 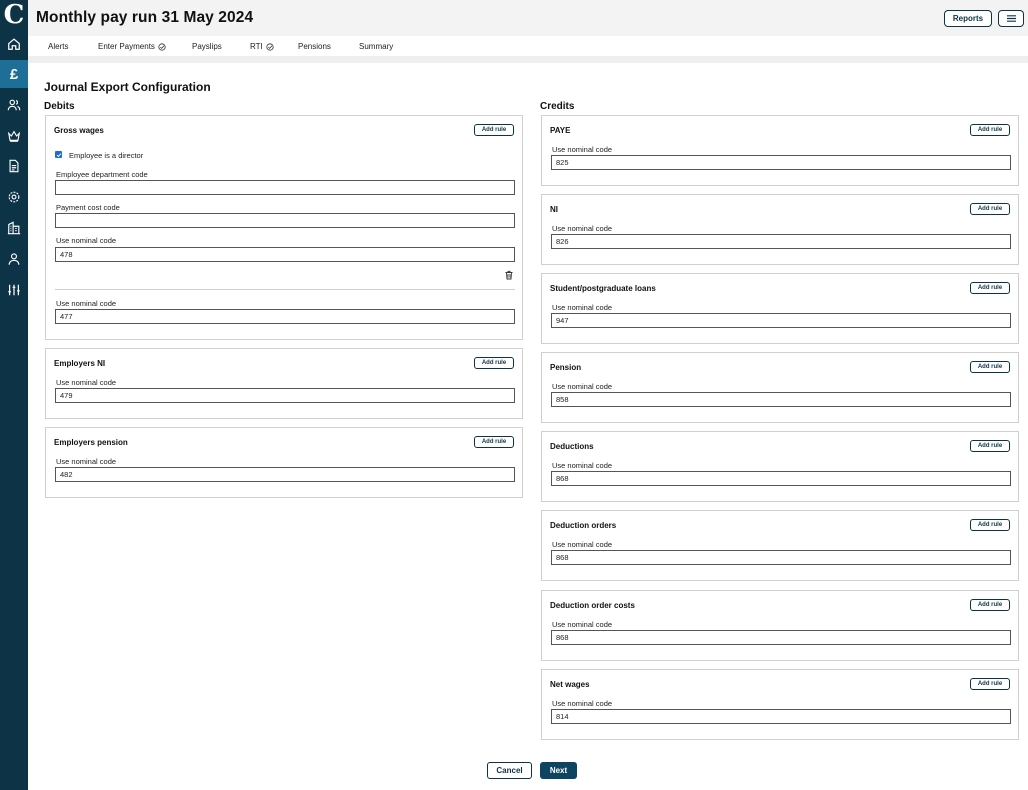 What do you see at coordinates (560, 130) in the screenshot?
I see `card-title: PAYE` at bounding box center [560, 130].